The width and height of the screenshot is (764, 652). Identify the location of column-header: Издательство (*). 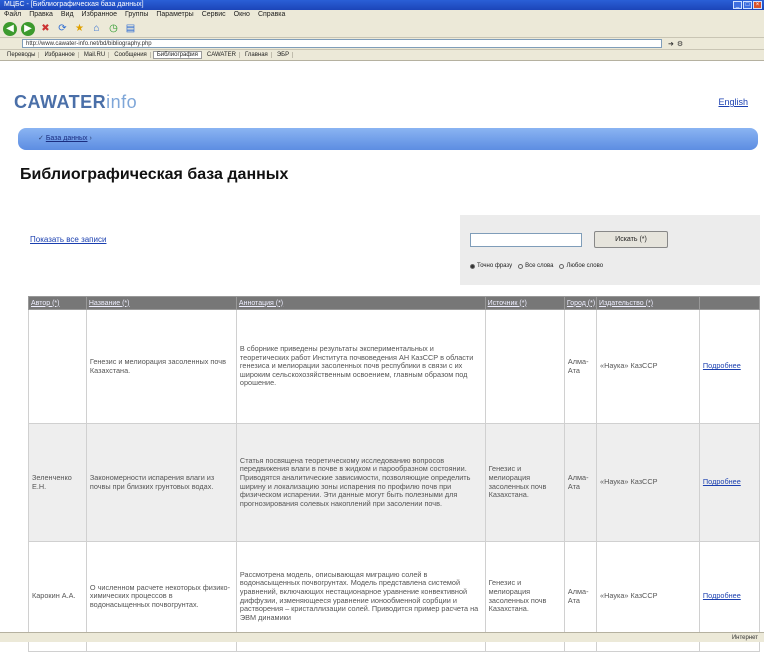
(648, 303).